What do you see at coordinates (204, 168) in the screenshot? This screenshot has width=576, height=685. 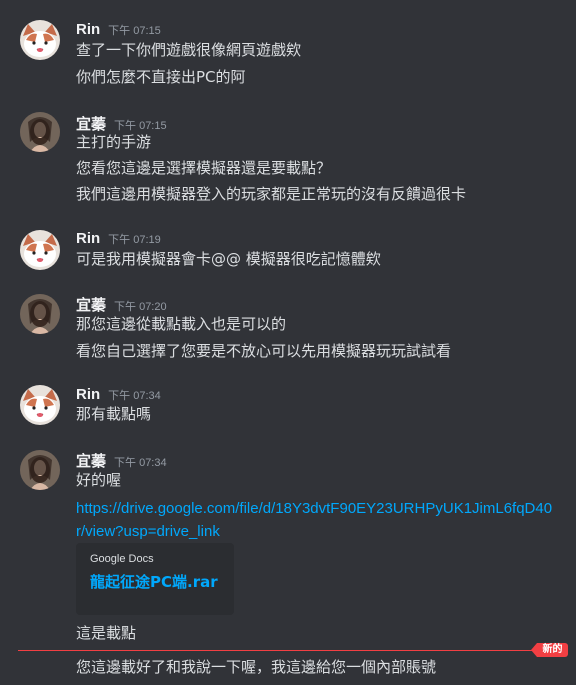 I see `message-text: 您看您這邊是選擇模擬器還是要載點？` at bounding box center [204, 168].